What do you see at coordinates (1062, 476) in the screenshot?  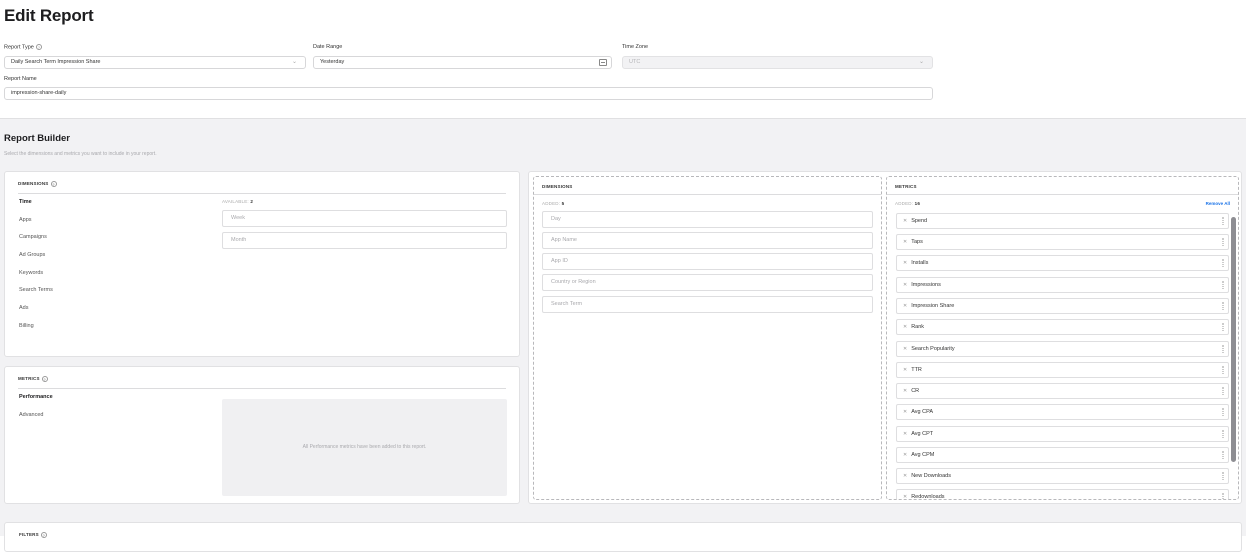 I see `selected-metric-item: ✕ New Downloads` at bounding box center [1062, 476].